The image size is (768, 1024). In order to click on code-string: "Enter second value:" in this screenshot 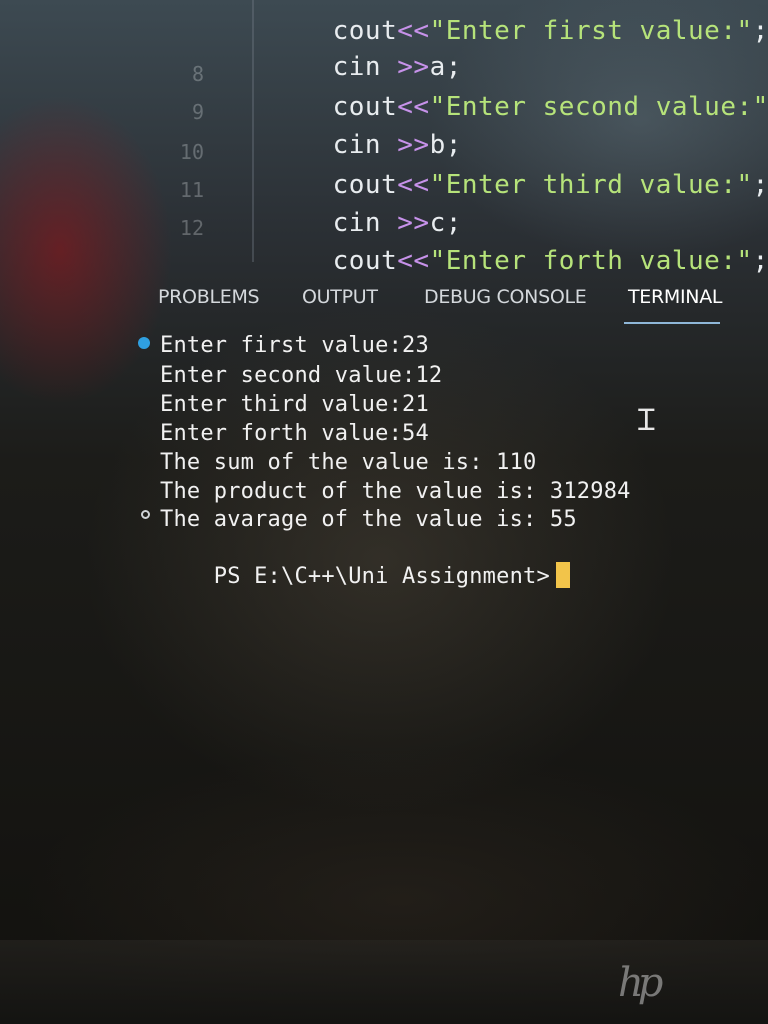, I will do `click(598, 107)`.